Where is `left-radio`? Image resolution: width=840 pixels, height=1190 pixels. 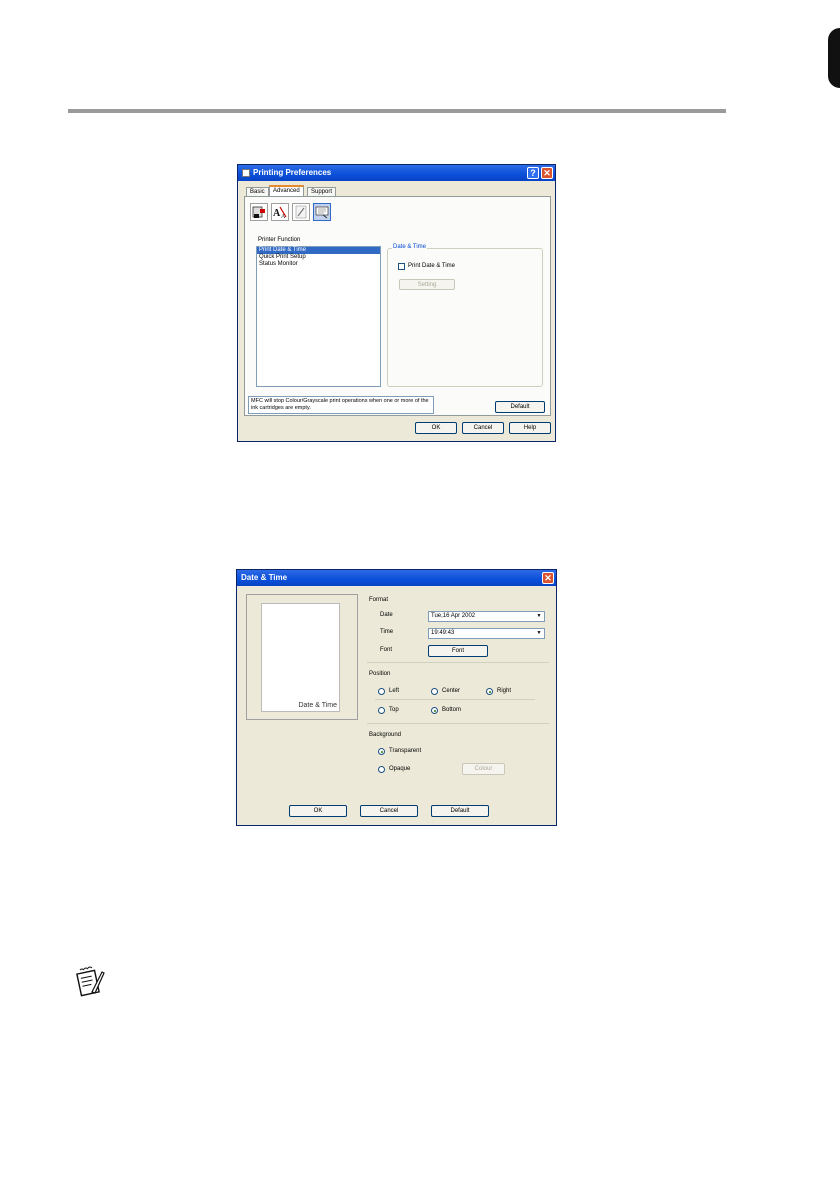 left-radio is located at coordinates (381, 691).